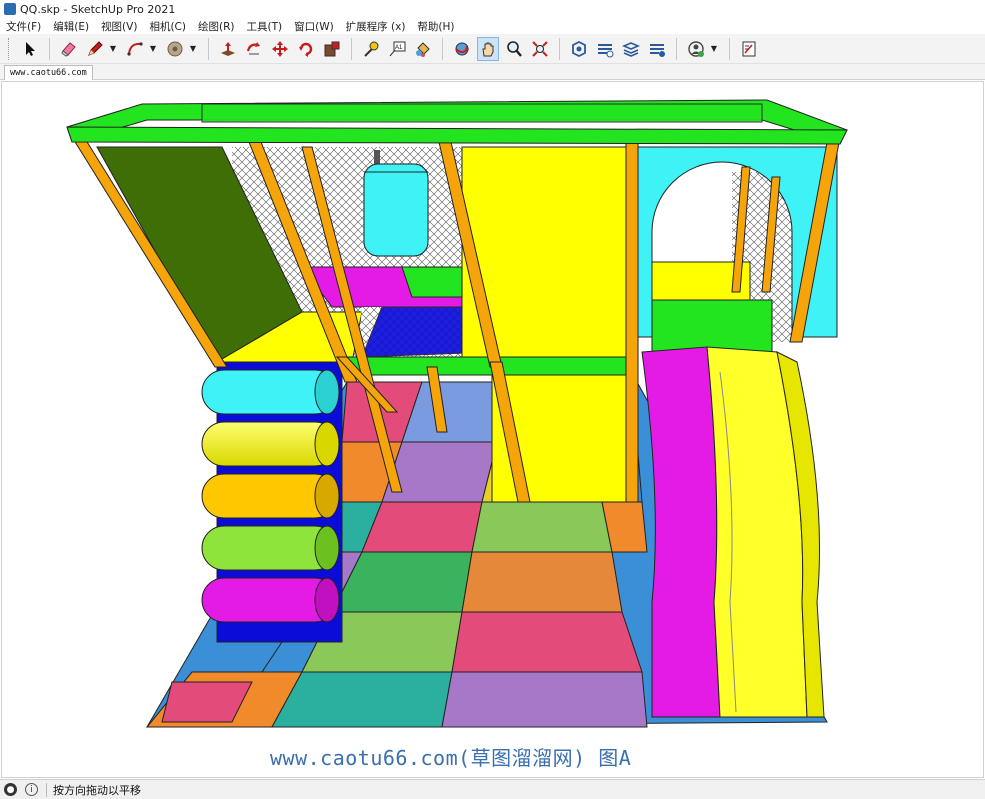 The height and width of the screenshot is (799, 985). I want to click on account-dropdown-icon: ▼, so click(714, 49).